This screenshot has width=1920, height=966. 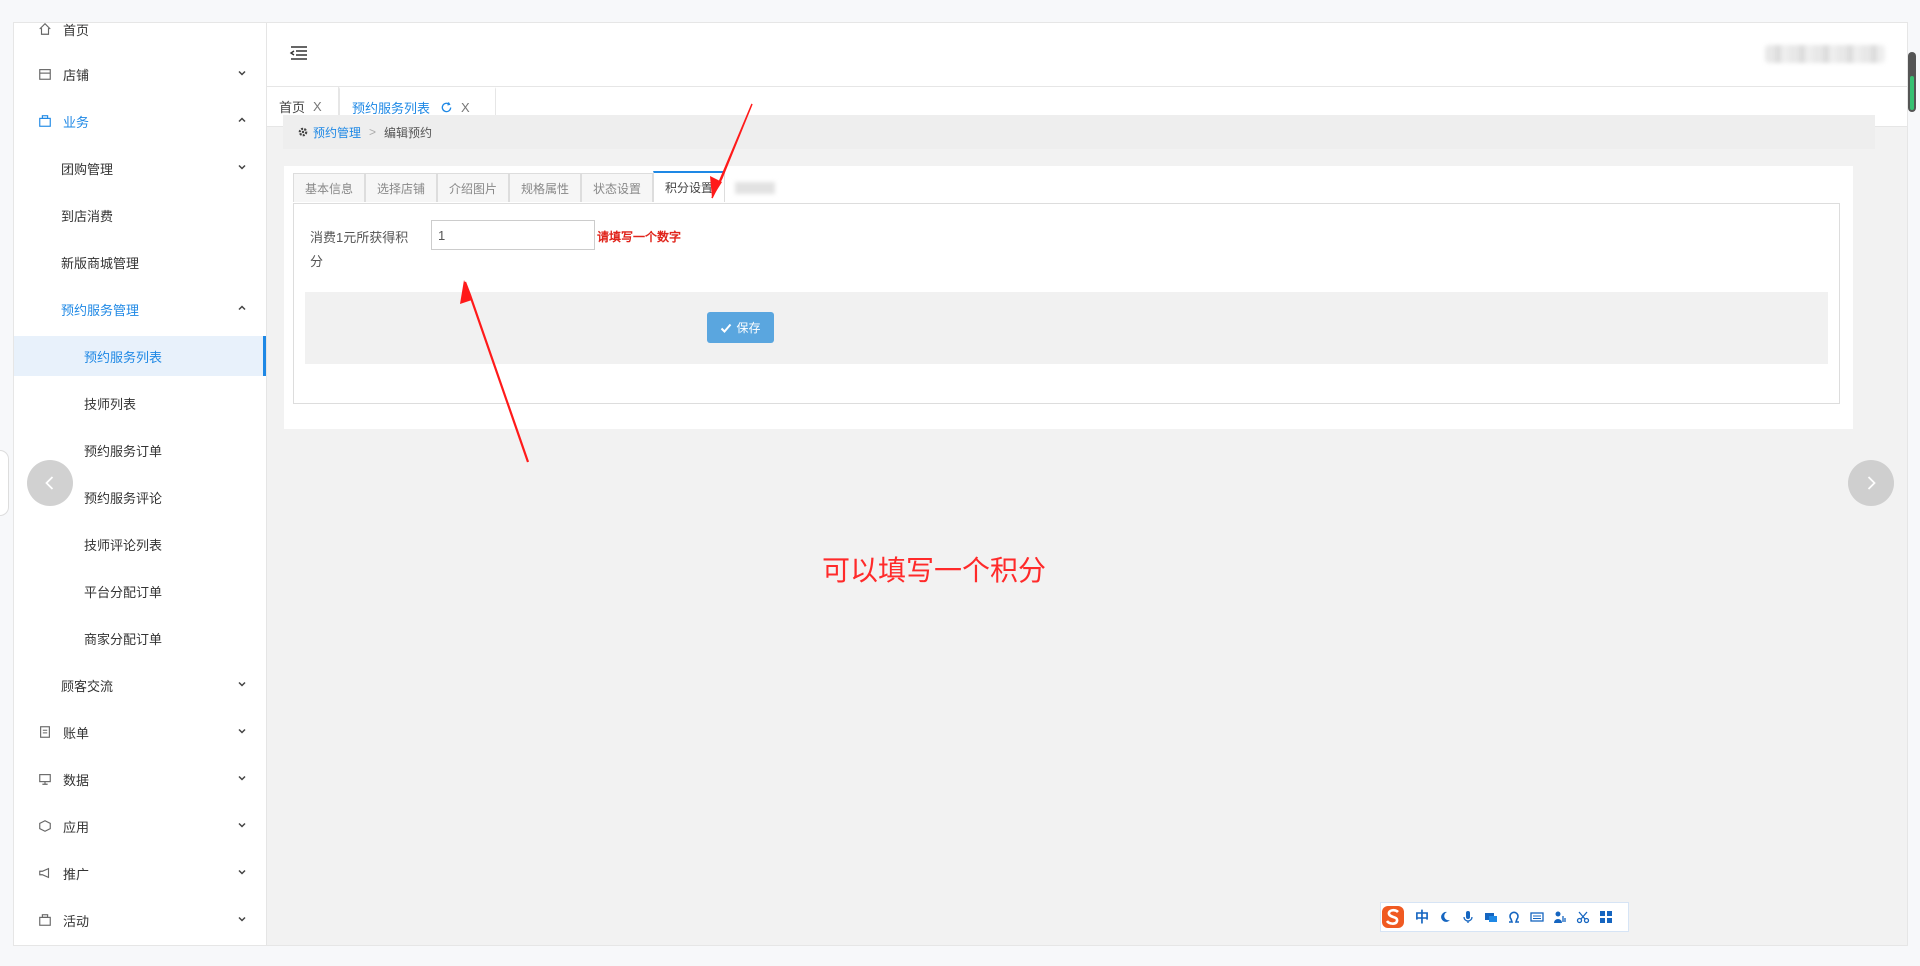 I want to click on sidebar-item-label: 平台分配订单, so click(x=123, y=592).